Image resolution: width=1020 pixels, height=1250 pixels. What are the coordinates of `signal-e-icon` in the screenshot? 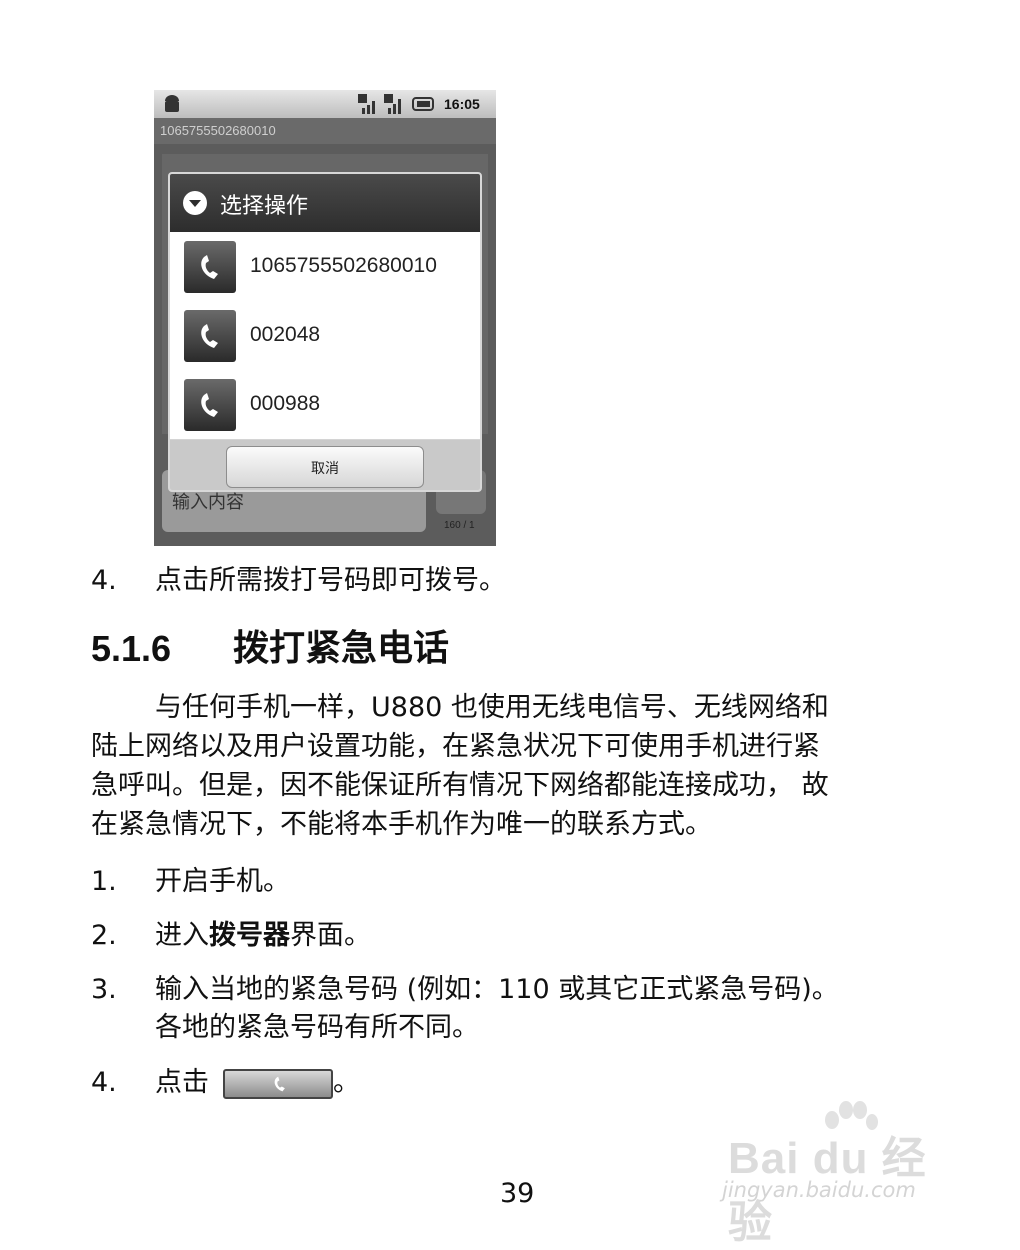 It's located at (366, 104).